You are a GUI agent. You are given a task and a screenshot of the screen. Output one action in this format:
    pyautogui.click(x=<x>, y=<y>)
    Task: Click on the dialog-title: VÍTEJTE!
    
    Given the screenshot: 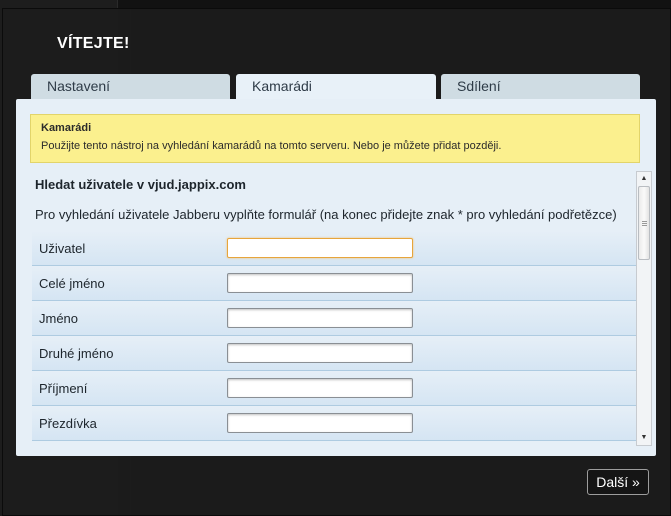 What is the action you would take?
    pyautogui.click(x=93, y=43)
    